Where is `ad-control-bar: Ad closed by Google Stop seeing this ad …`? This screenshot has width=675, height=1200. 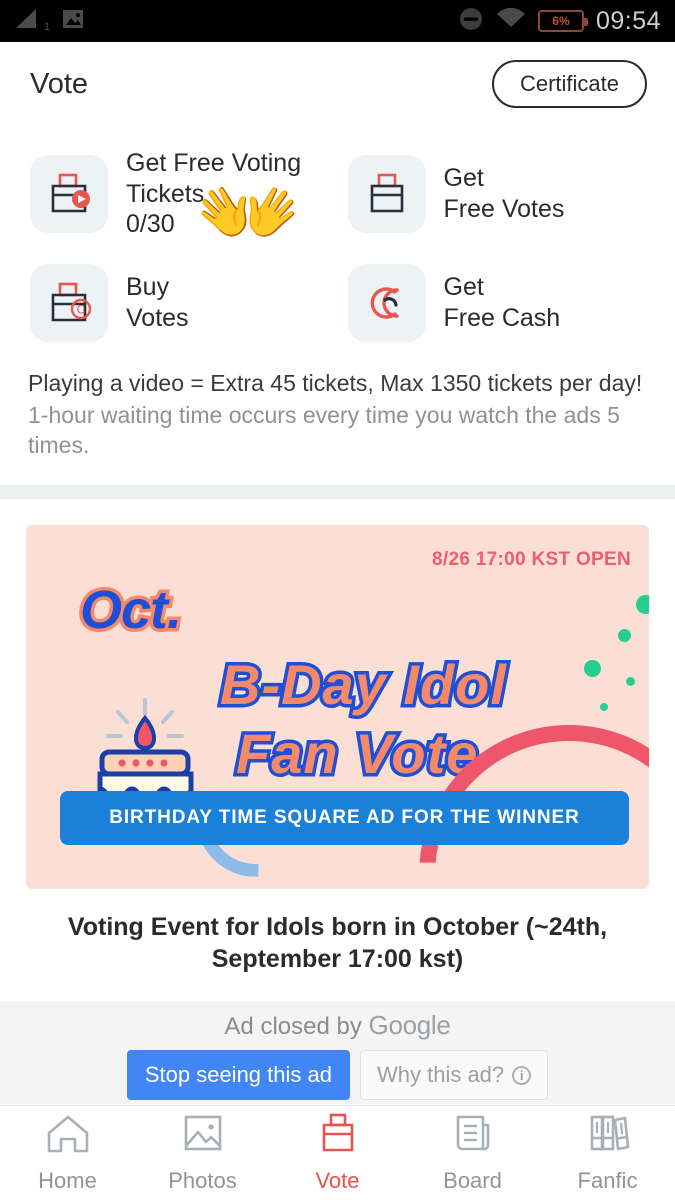 ad-control-bar: Ad closed by Google Stop seeing this ad … is located at coordinates (337, 1053).